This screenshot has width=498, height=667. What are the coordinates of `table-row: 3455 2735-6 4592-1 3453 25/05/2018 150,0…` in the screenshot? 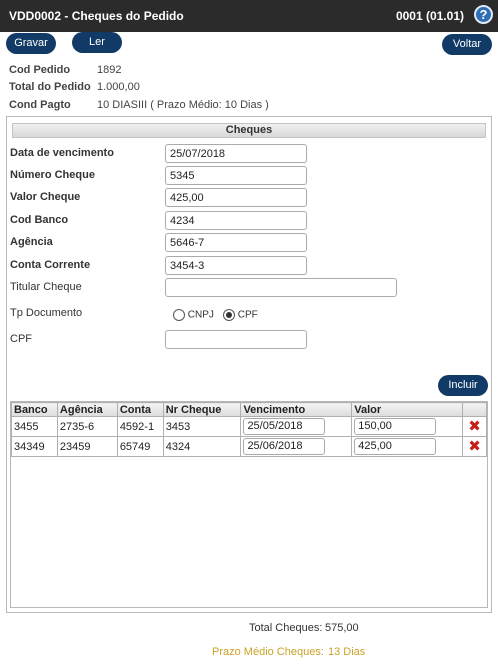 It's located at (249, 426).